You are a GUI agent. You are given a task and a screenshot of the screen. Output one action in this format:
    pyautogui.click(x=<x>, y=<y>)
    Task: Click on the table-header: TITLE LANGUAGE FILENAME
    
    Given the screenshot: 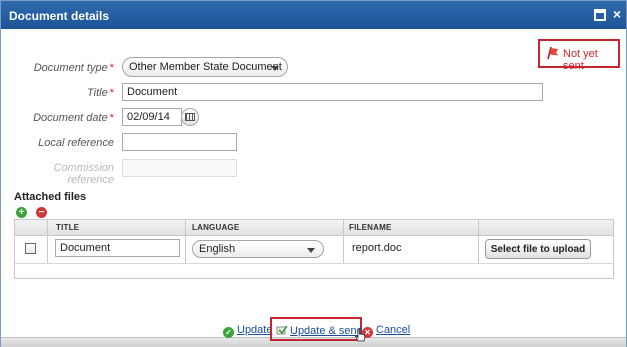 What is the action you would take?
    pyautogui.click(x=314, y=228)
    